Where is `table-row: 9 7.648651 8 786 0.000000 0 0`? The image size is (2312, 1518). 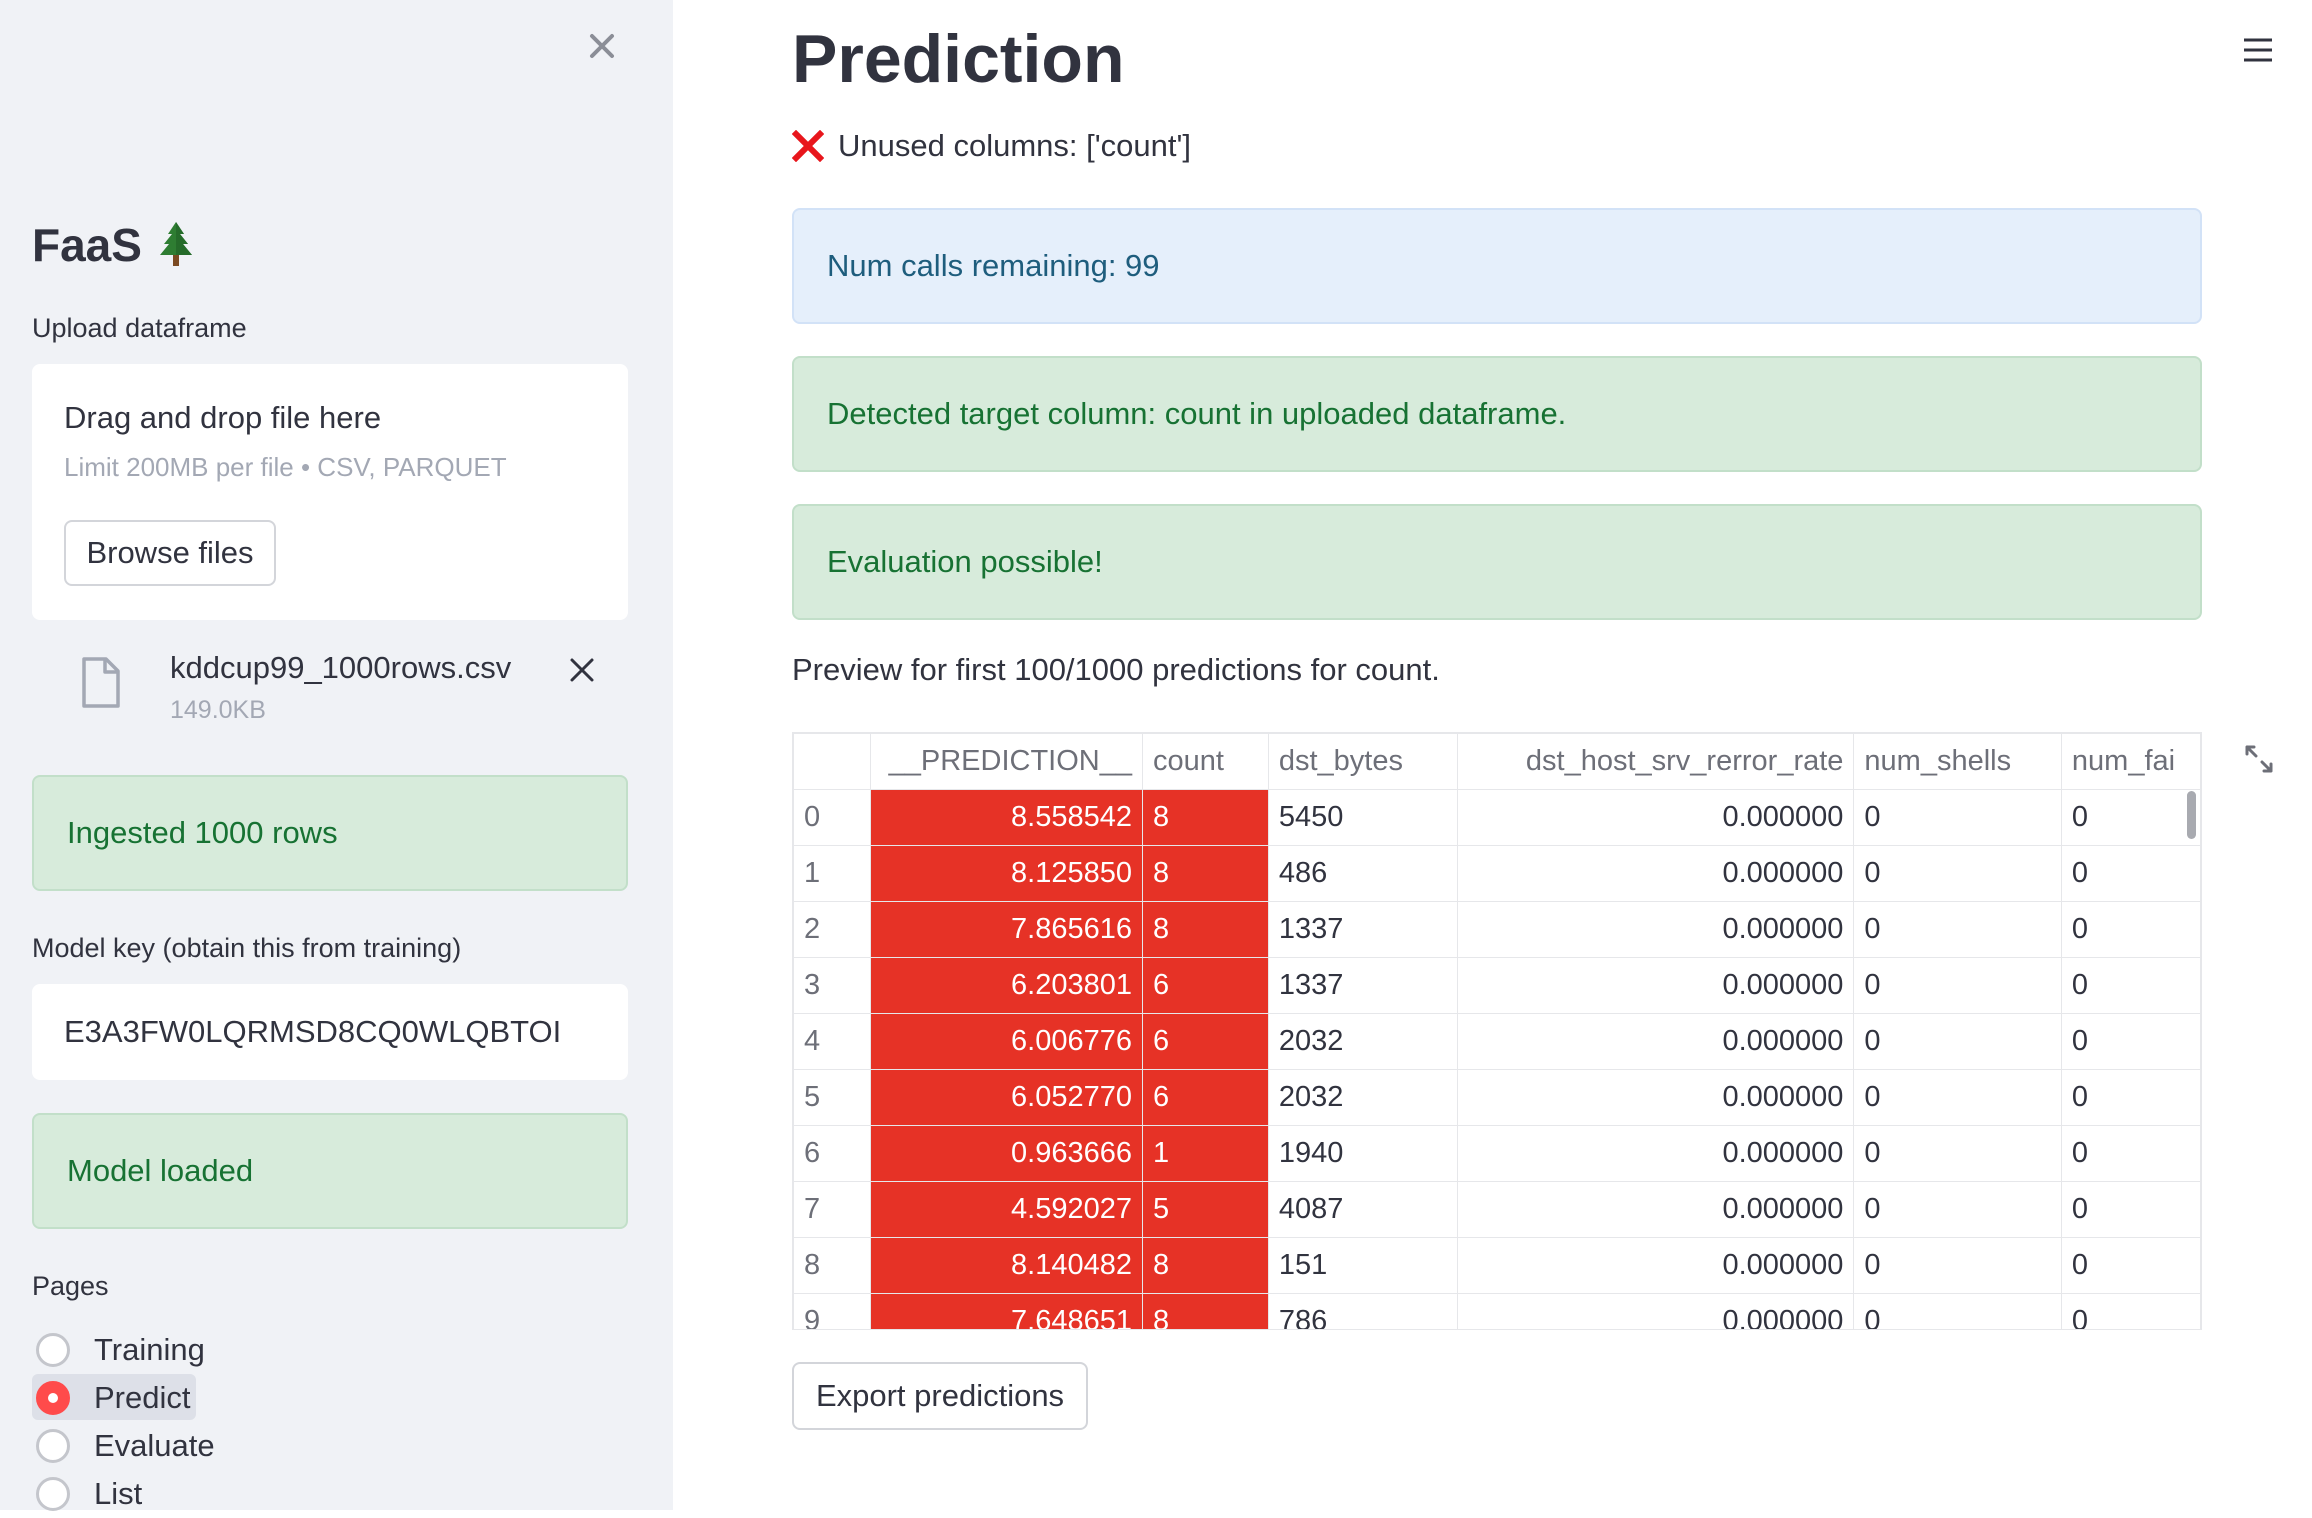 table-row: 9 7.648651 8 786 0.000000 0 0 is located at coordinates (1497, 1311).